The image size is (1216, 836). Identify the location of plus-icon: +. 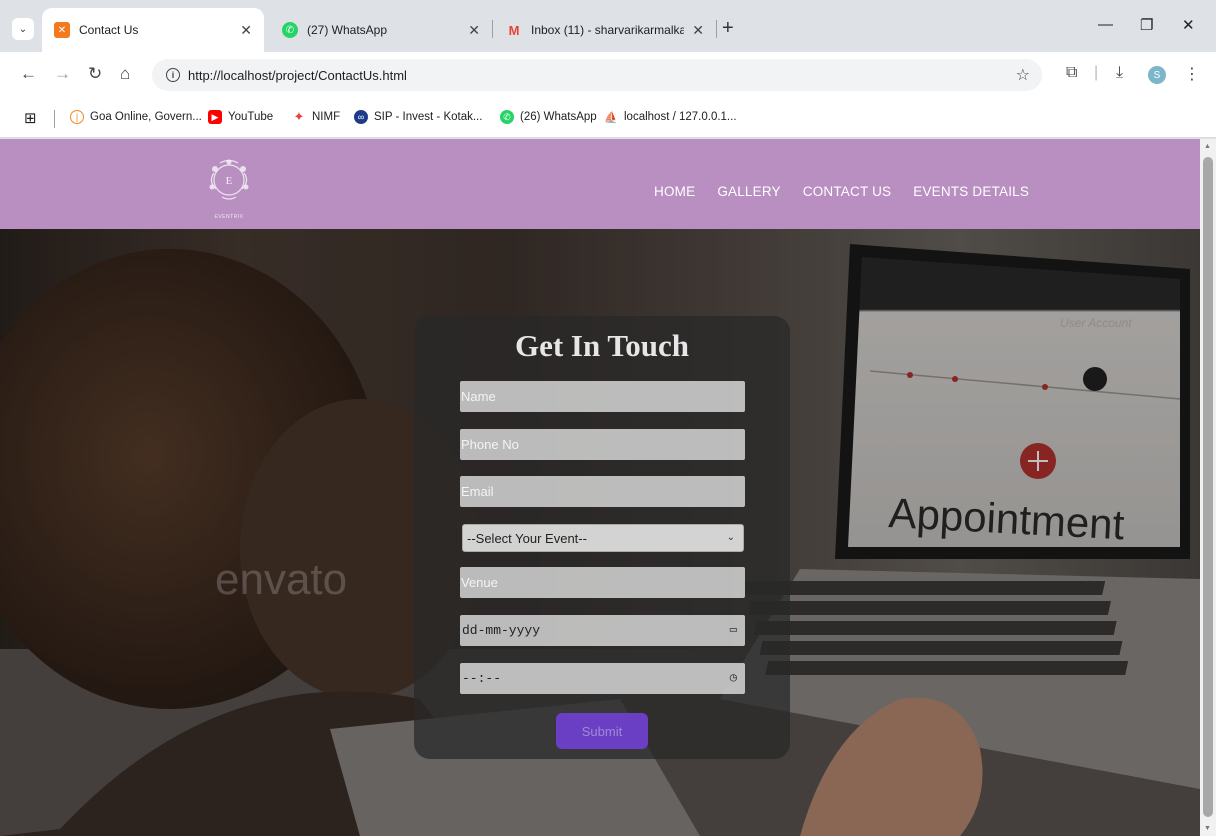
(728, 28).